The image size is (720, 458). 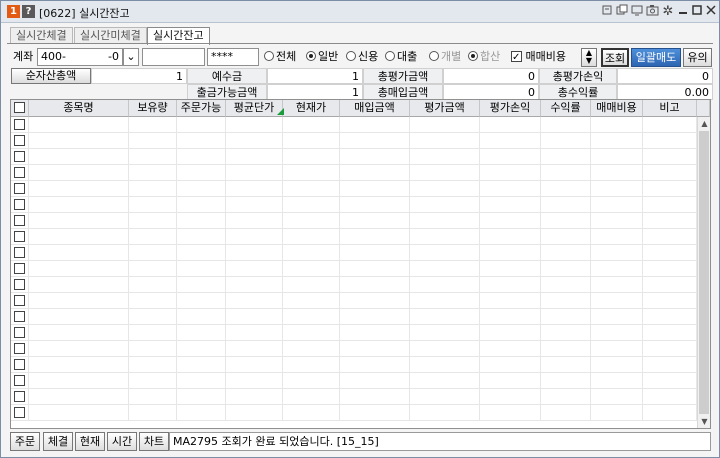 I want to click on scrollbar-thumb, so click(x=704, y=272).